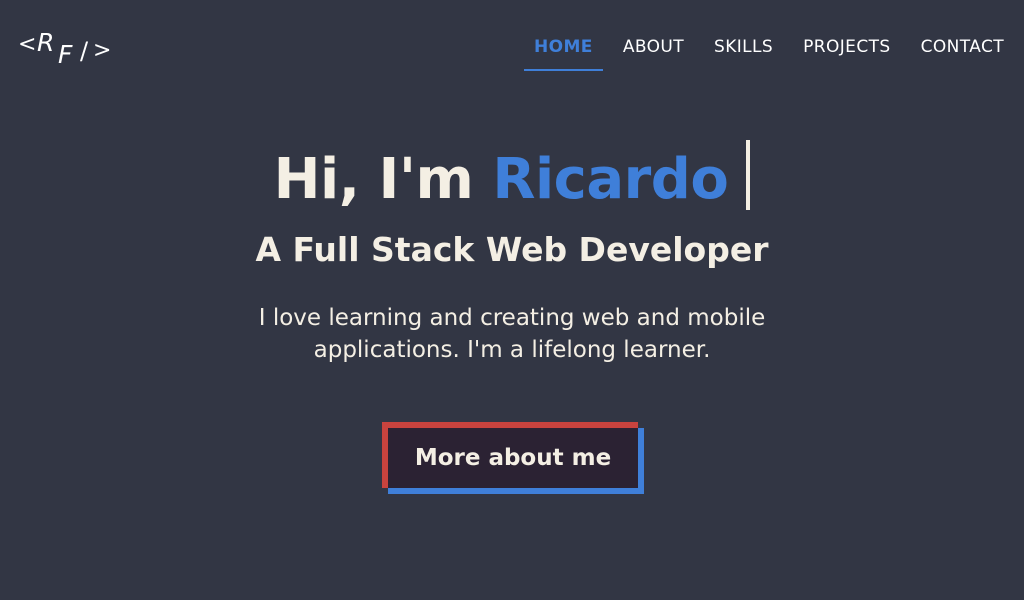  Describe the element at coordinates (610, 179) in the screenshot. I see `hero-name: Ricardo` at that location.